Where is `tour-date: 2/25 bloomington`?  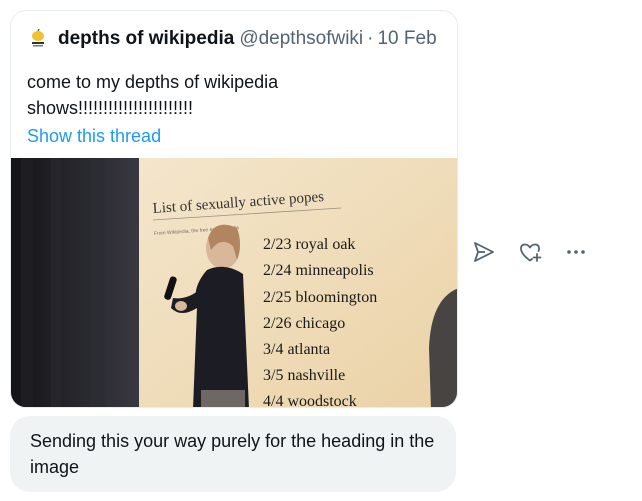 tour-date: 2/25 bloomington is located at coordinates (320, 297).